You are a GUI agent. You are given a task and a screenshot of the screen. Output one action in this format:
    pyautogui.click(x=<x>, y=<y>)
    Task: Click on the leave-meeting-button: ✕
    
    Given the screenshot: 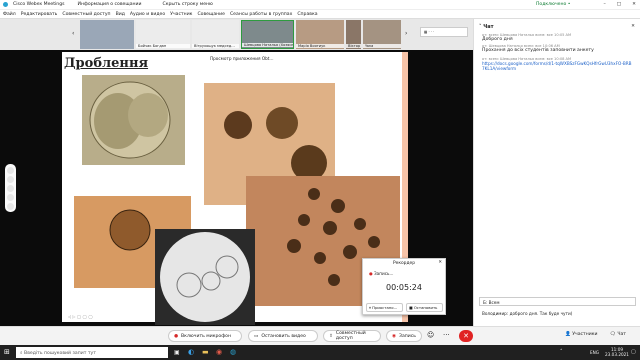 What is the action you would take?
    pyautogui.click(x=466, y=336)
    